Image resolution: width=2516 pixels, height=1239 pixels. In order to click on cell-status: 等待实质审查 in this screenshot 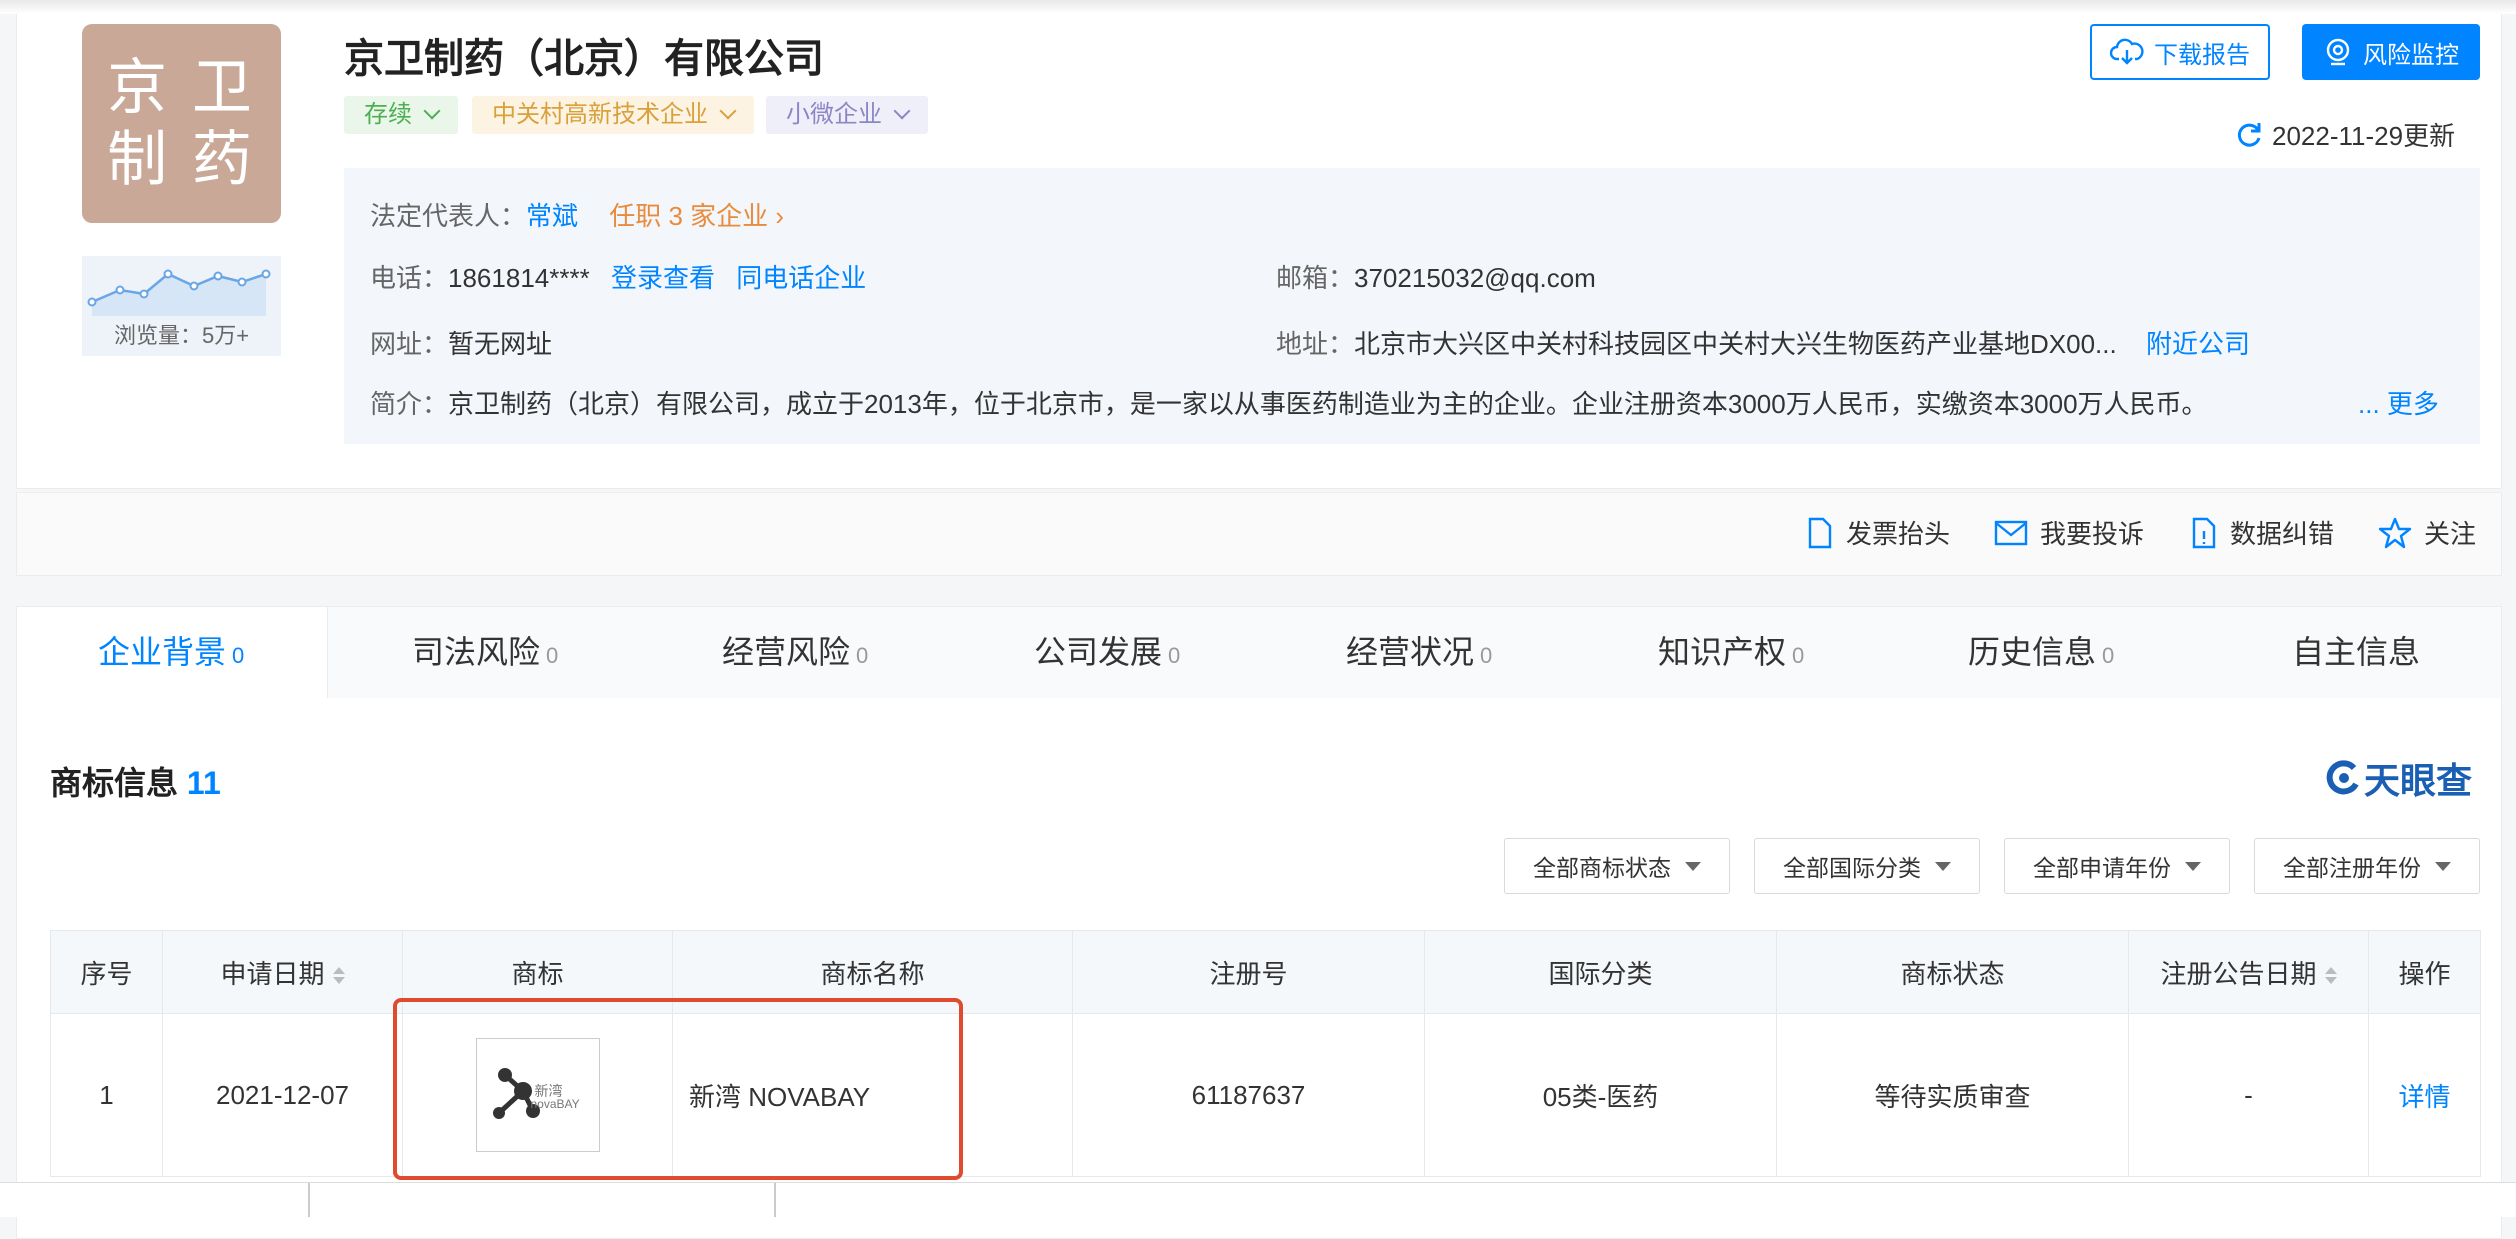, I will do `click(1952, 1095)`.